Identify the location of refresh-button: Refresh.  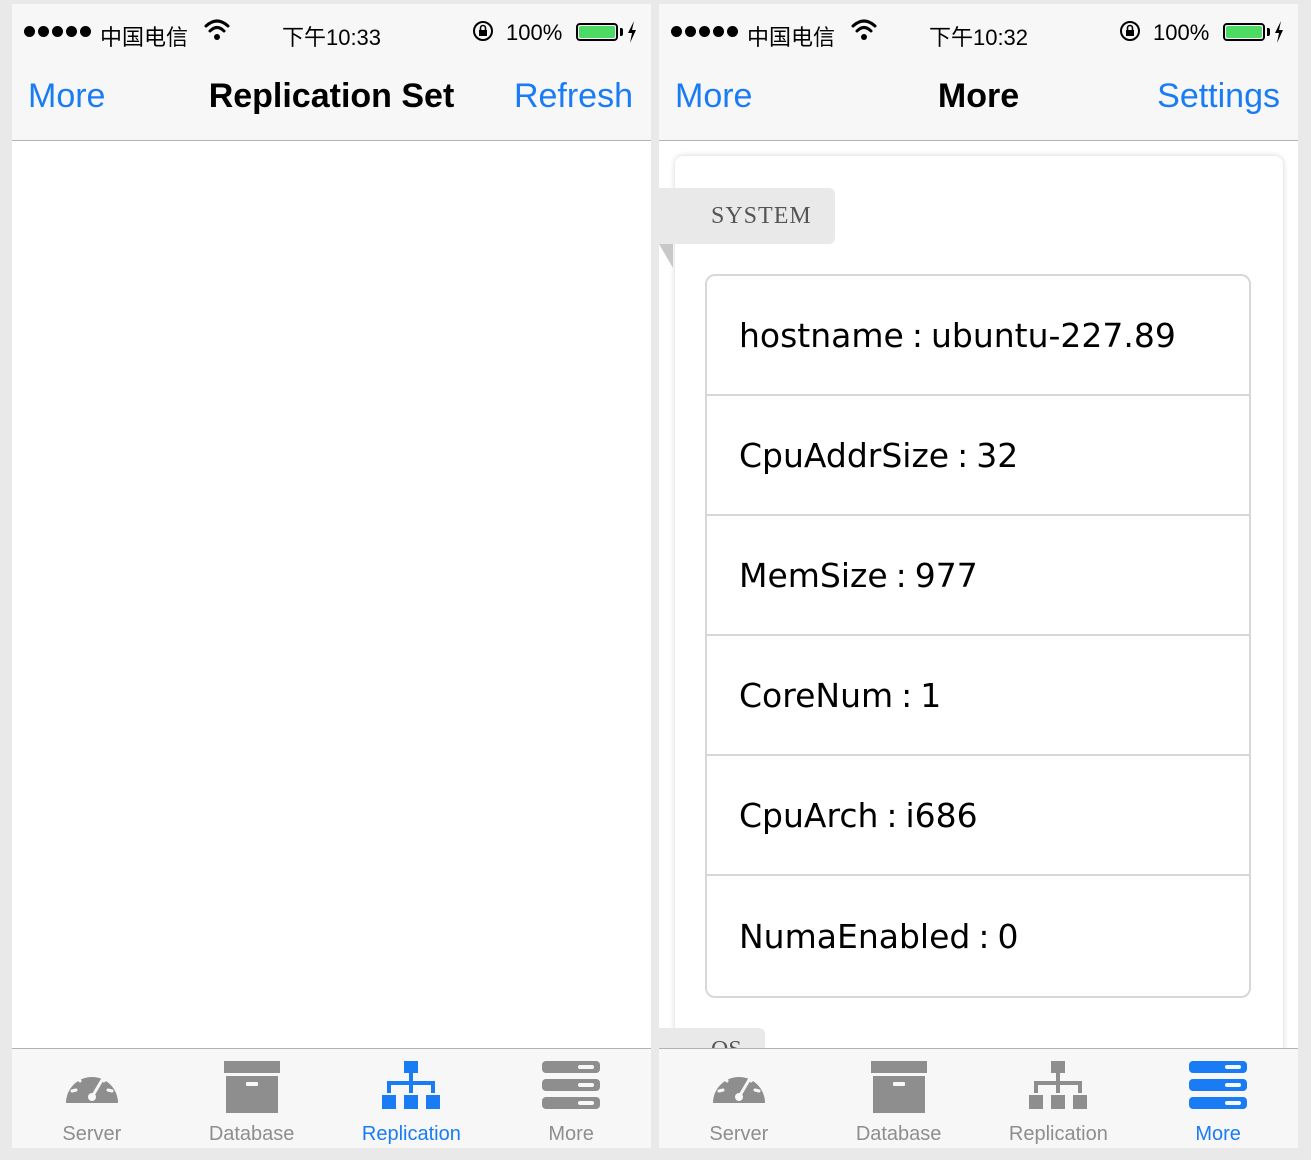
(573, 96).